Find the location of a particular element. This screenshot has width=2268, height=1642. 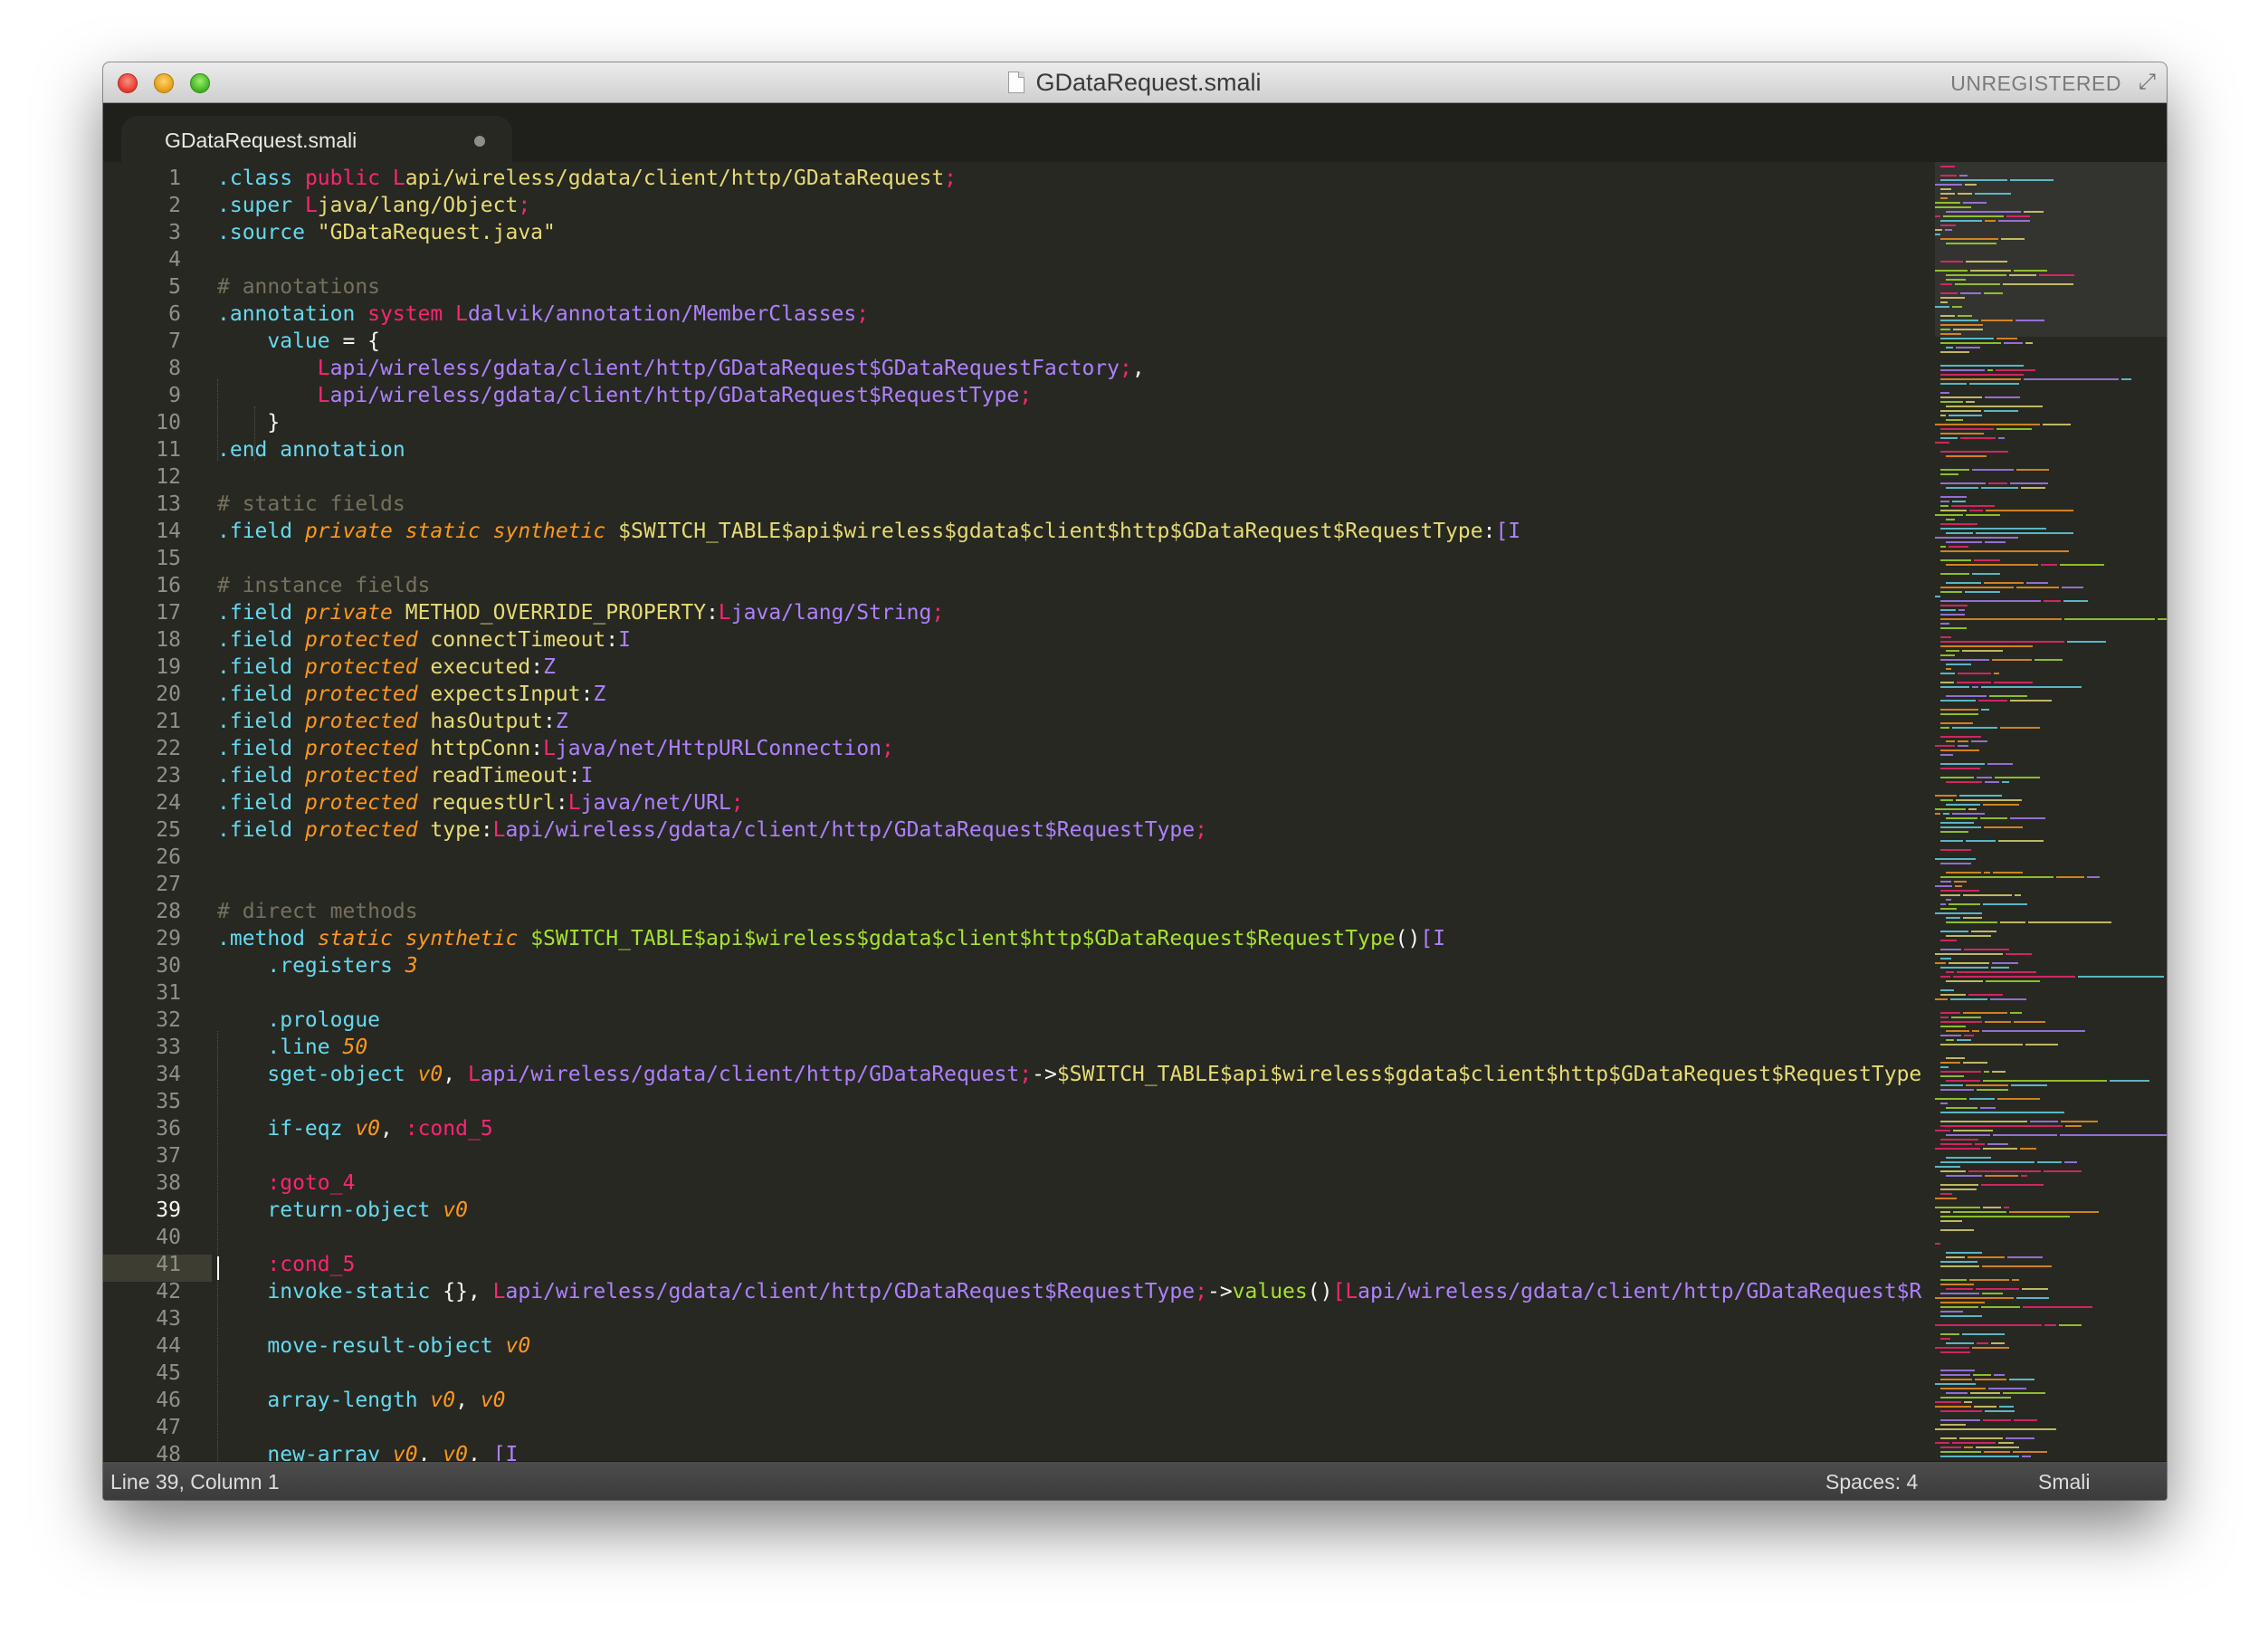

code-line: :cond_5 is located at coordinates (286, 1264).